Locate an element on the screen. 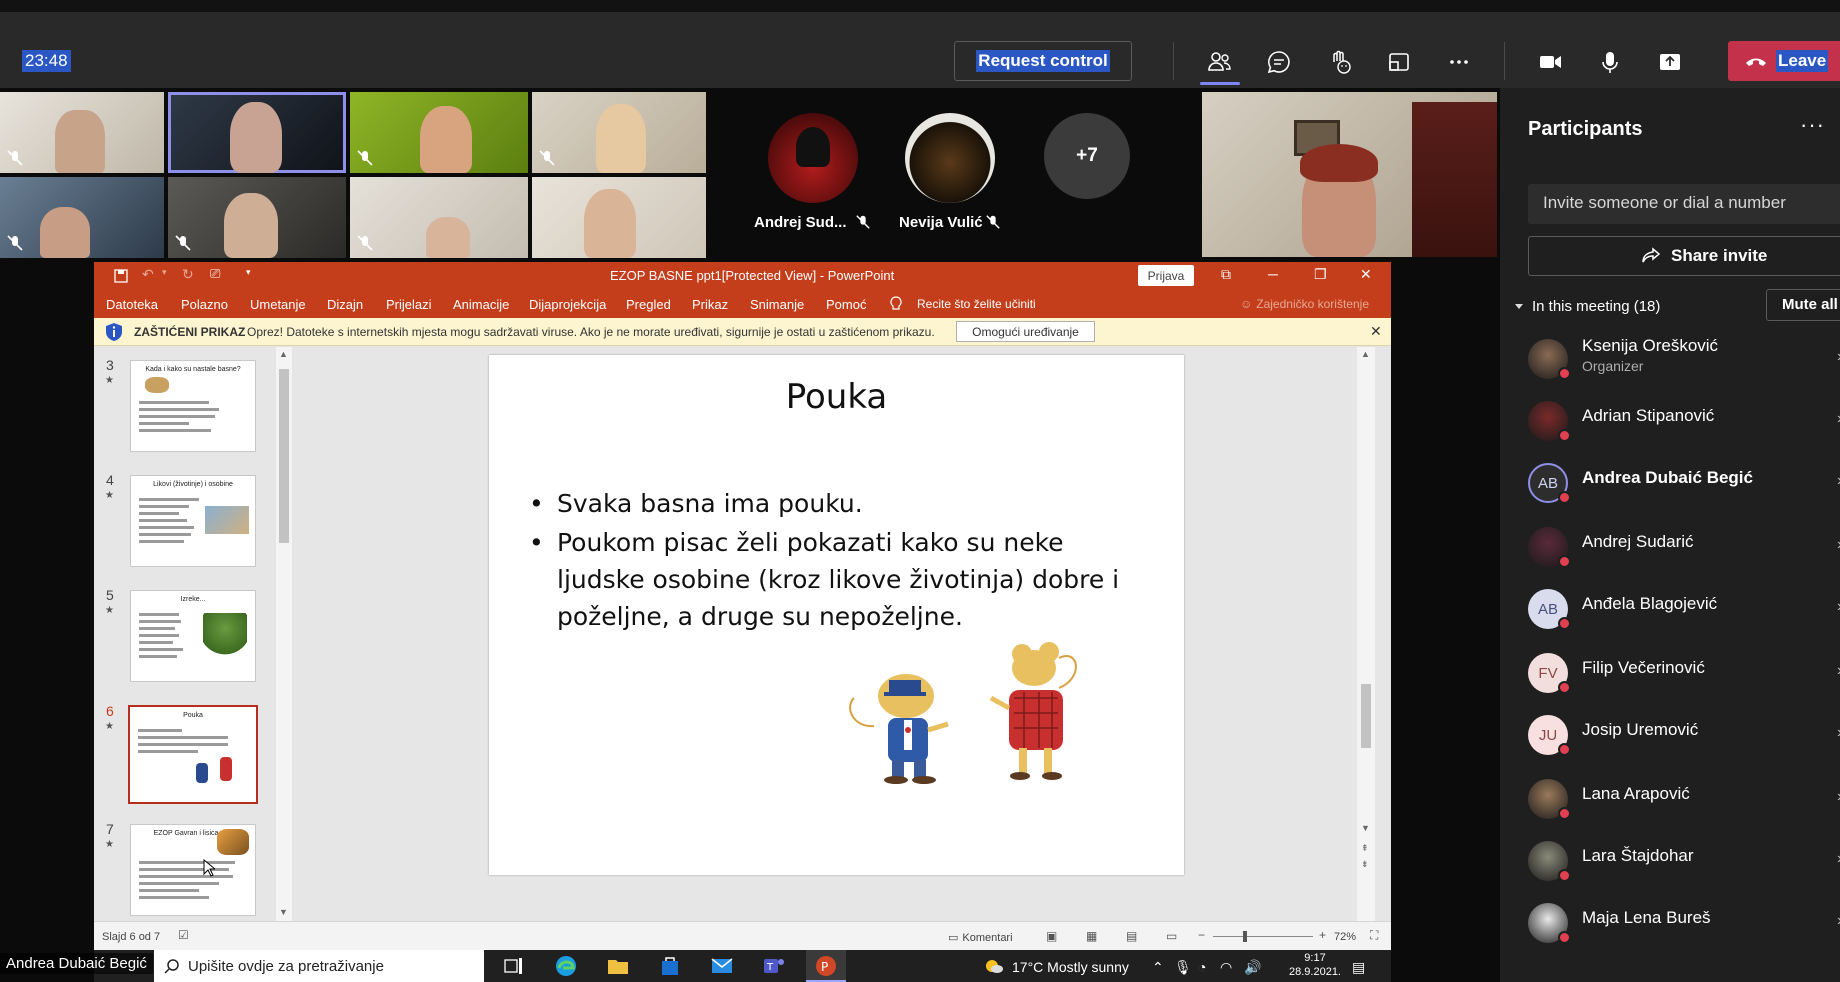  tab-view: Prikaz is located at coordinates (710, 304).